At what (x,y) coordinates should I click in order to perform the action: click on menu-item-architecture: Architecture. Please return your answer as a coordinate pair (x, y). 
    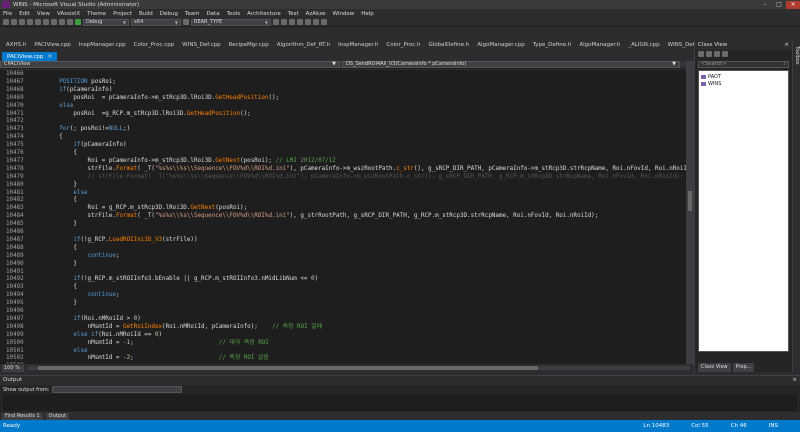
    Looking at the image, I should click on (264, 14).